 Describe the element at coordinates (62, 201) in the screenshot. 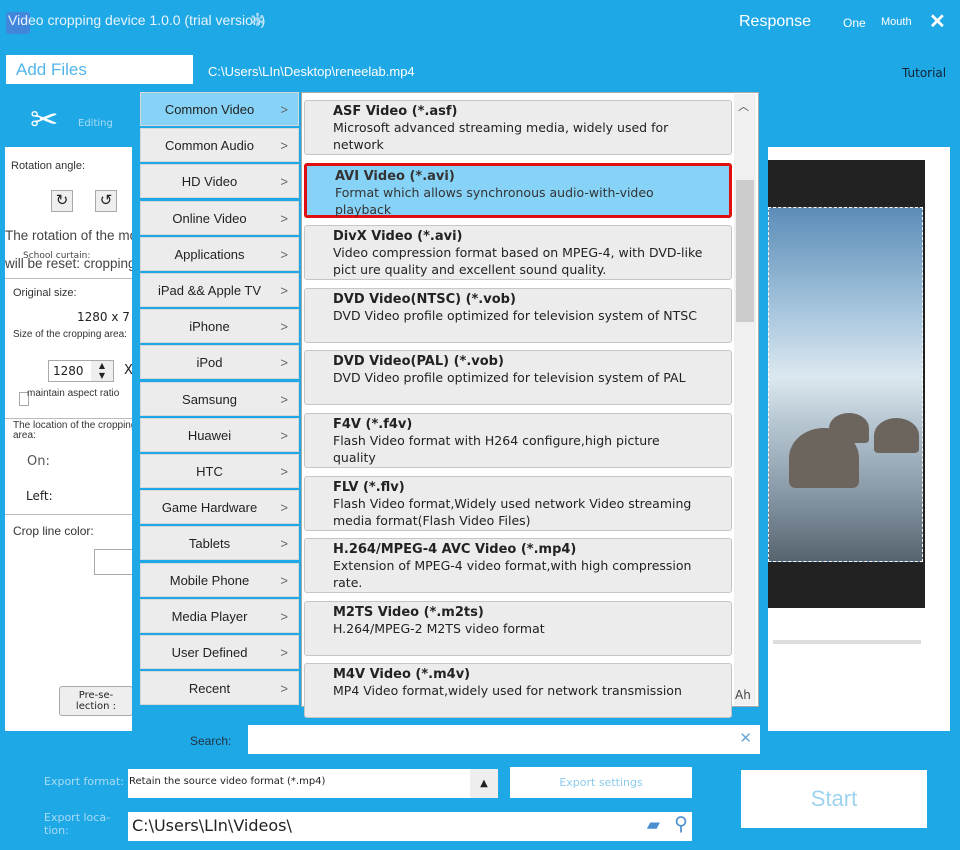

I see `rotate-right-button: ↻` at that location.